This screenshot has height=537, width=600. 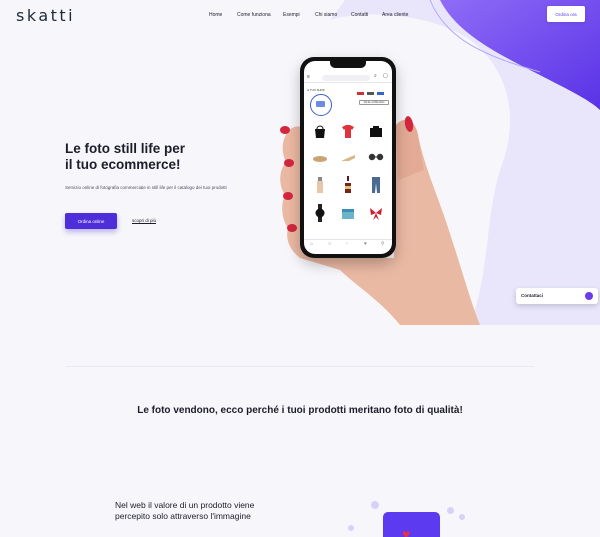 What do you see at coordinates (406, 531) in the screenshot?
I see `ribbon-bow-icon: ♥` at bounding box center [406, 531].